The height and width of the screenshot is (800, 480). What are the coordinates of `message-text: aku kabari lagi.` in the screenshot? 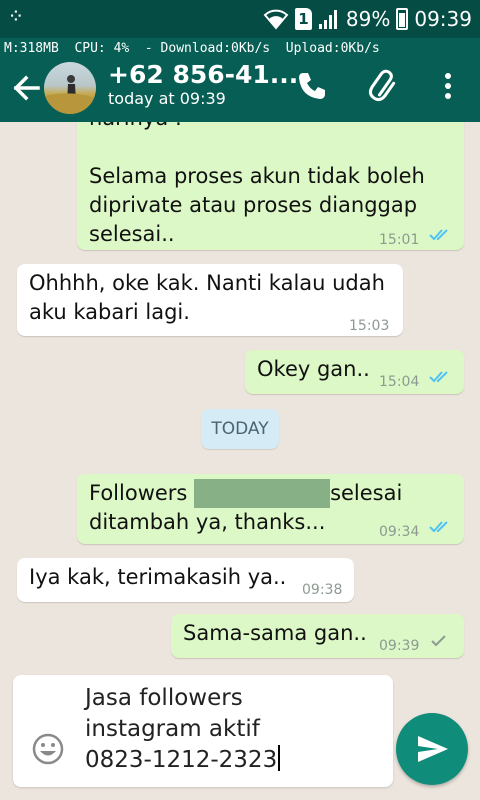 It's located at (109, 312).